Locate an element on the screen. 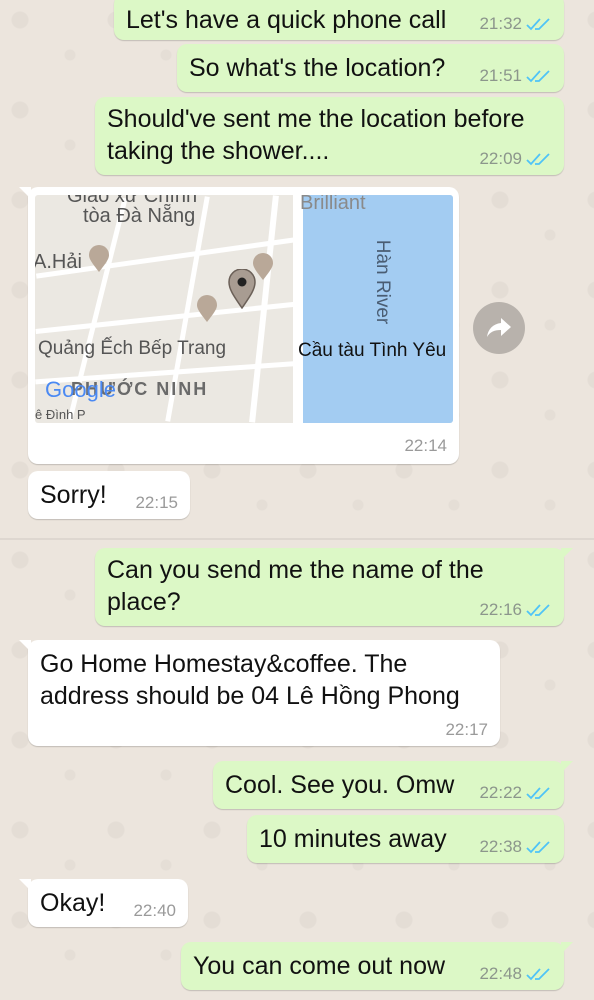  message-meta: 22:17 is located at coordinates (466, 730).